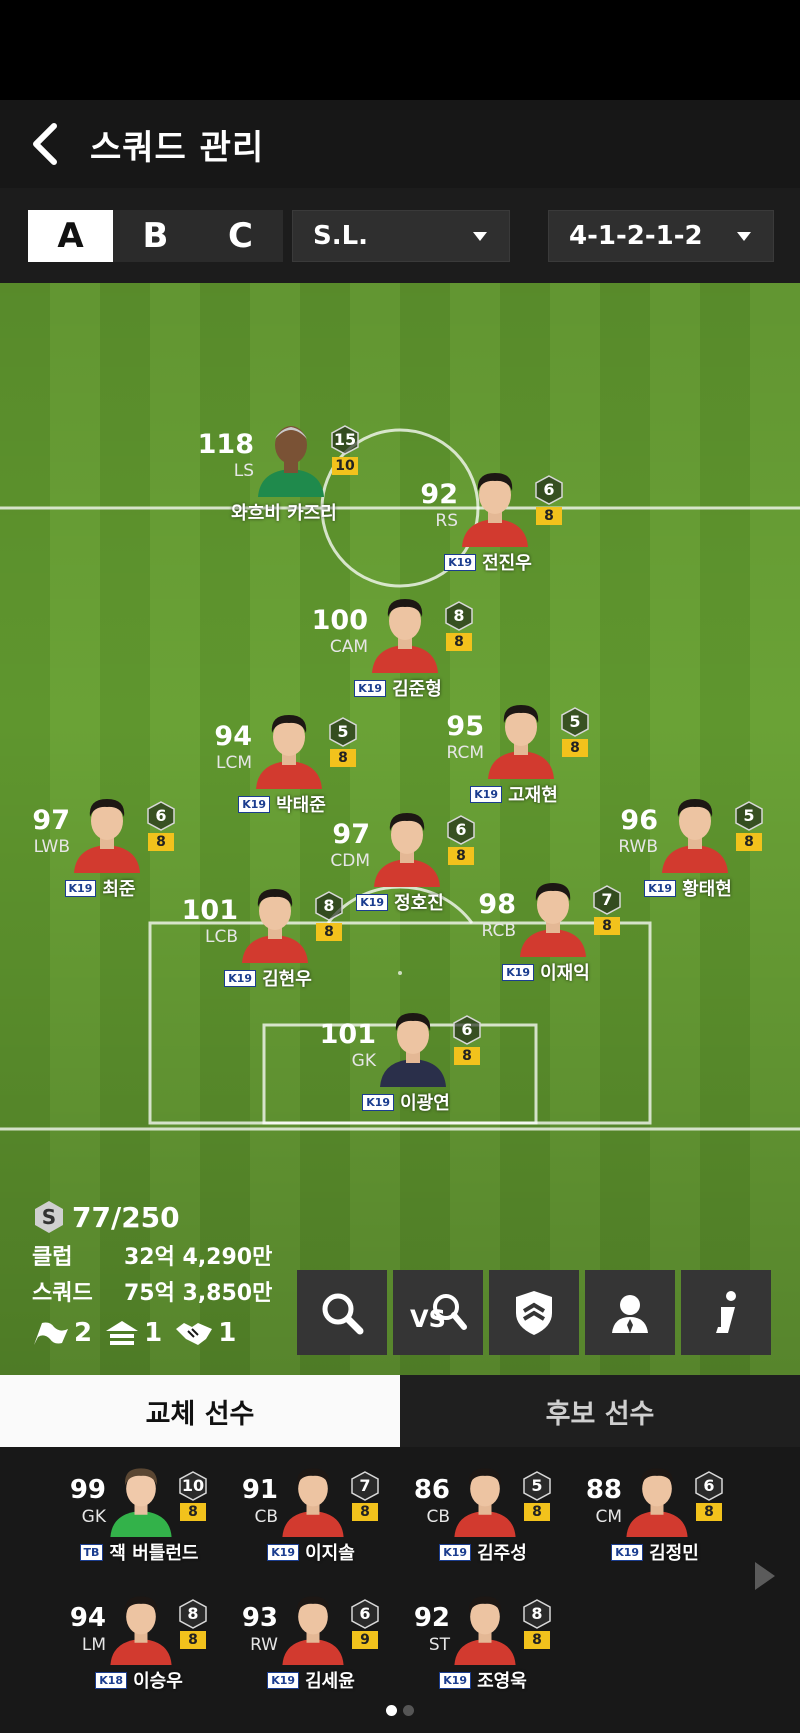  Describe the element at coordinates (425, 1103) in the screenshot. I see `player-name: 이광연` at that location.